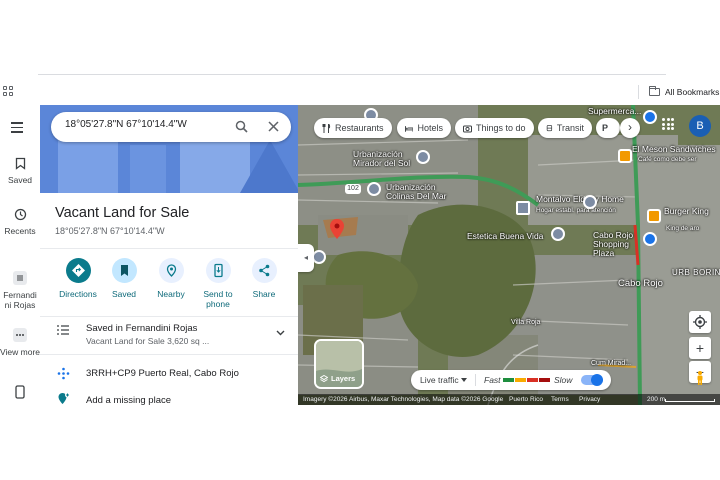  I want to click on plus-code-row: 3RRH+CP9 Puerto Real, Cabo Rojo, so click(169, 375).